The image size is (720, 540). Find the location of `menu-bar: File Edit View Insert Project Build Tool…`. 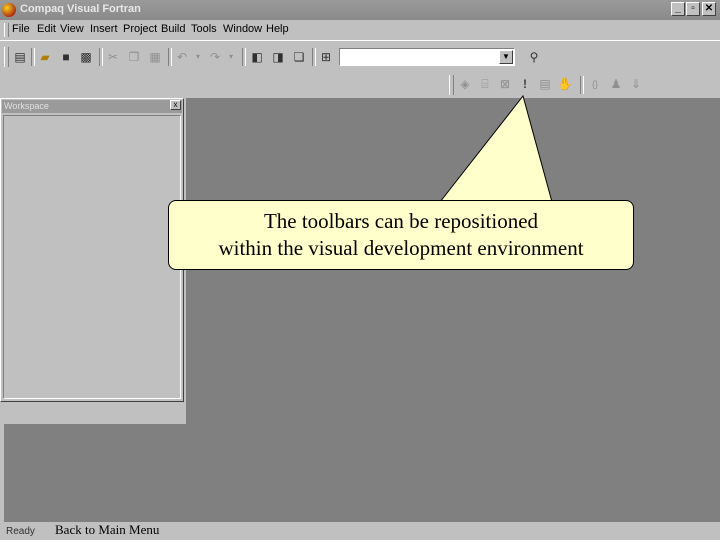

menu-bar: File Edit View Insert Project Build Tool… is located at coordinates (360, 30).